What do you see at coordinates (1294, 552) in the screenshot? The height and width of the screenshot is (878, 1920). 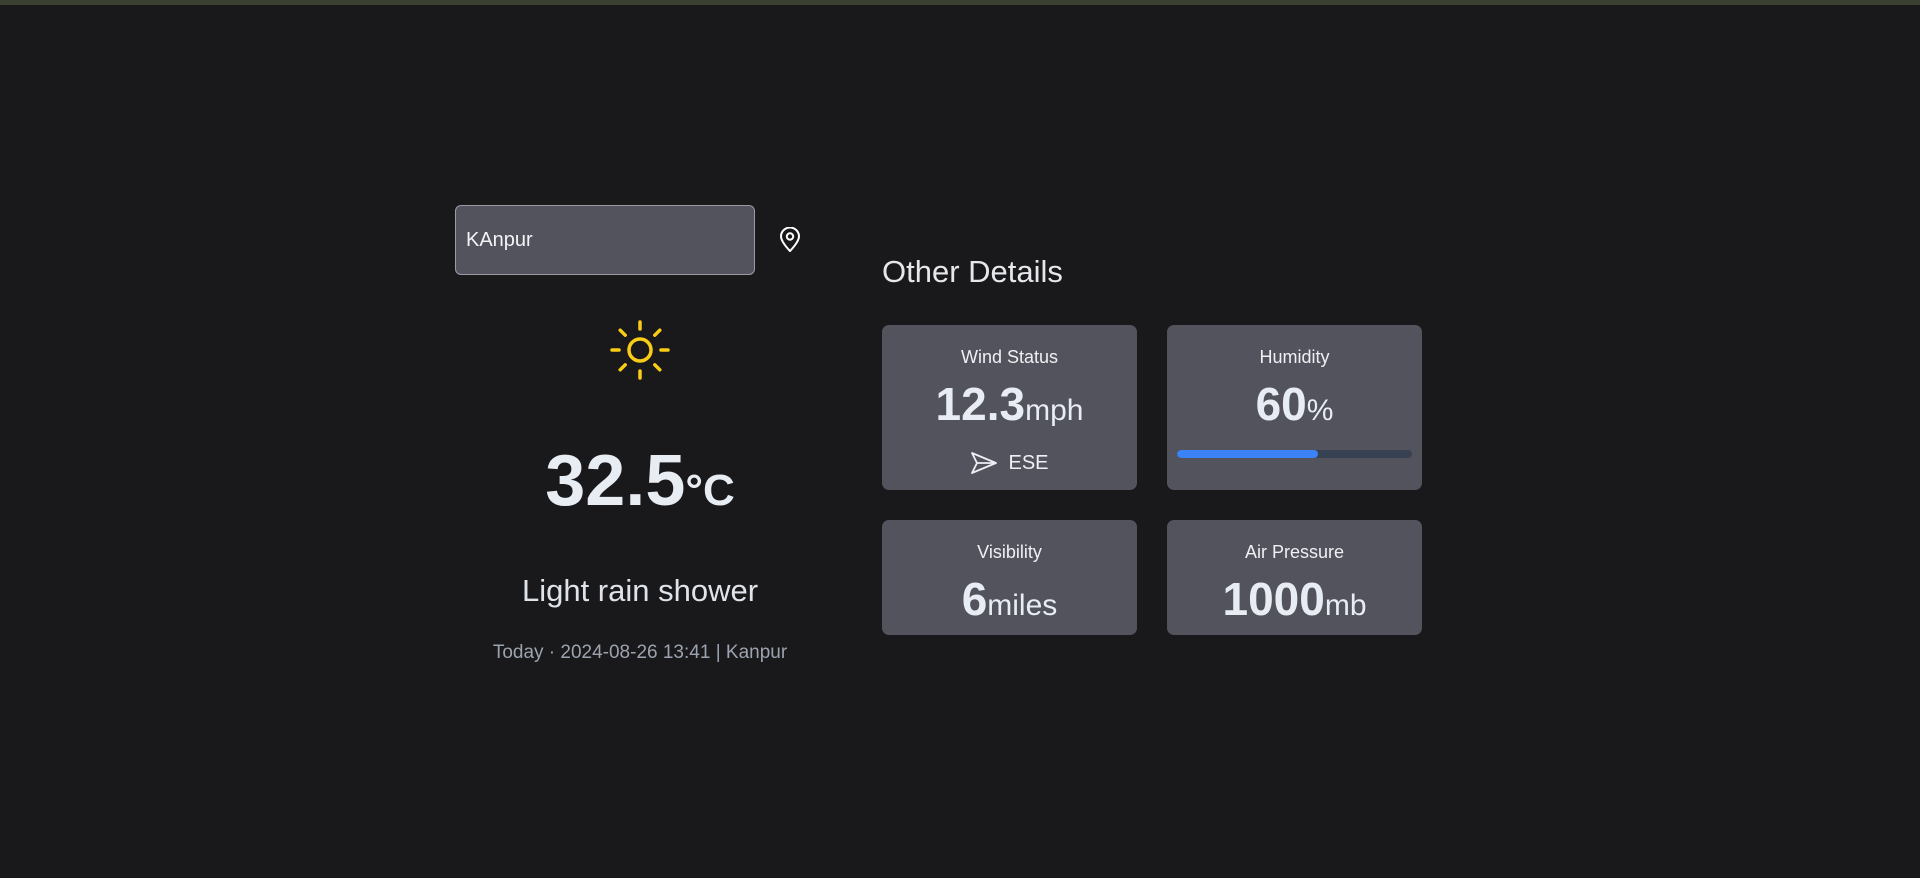 I see `card-title: Air Pressure` at bounding box center [1294, 552].